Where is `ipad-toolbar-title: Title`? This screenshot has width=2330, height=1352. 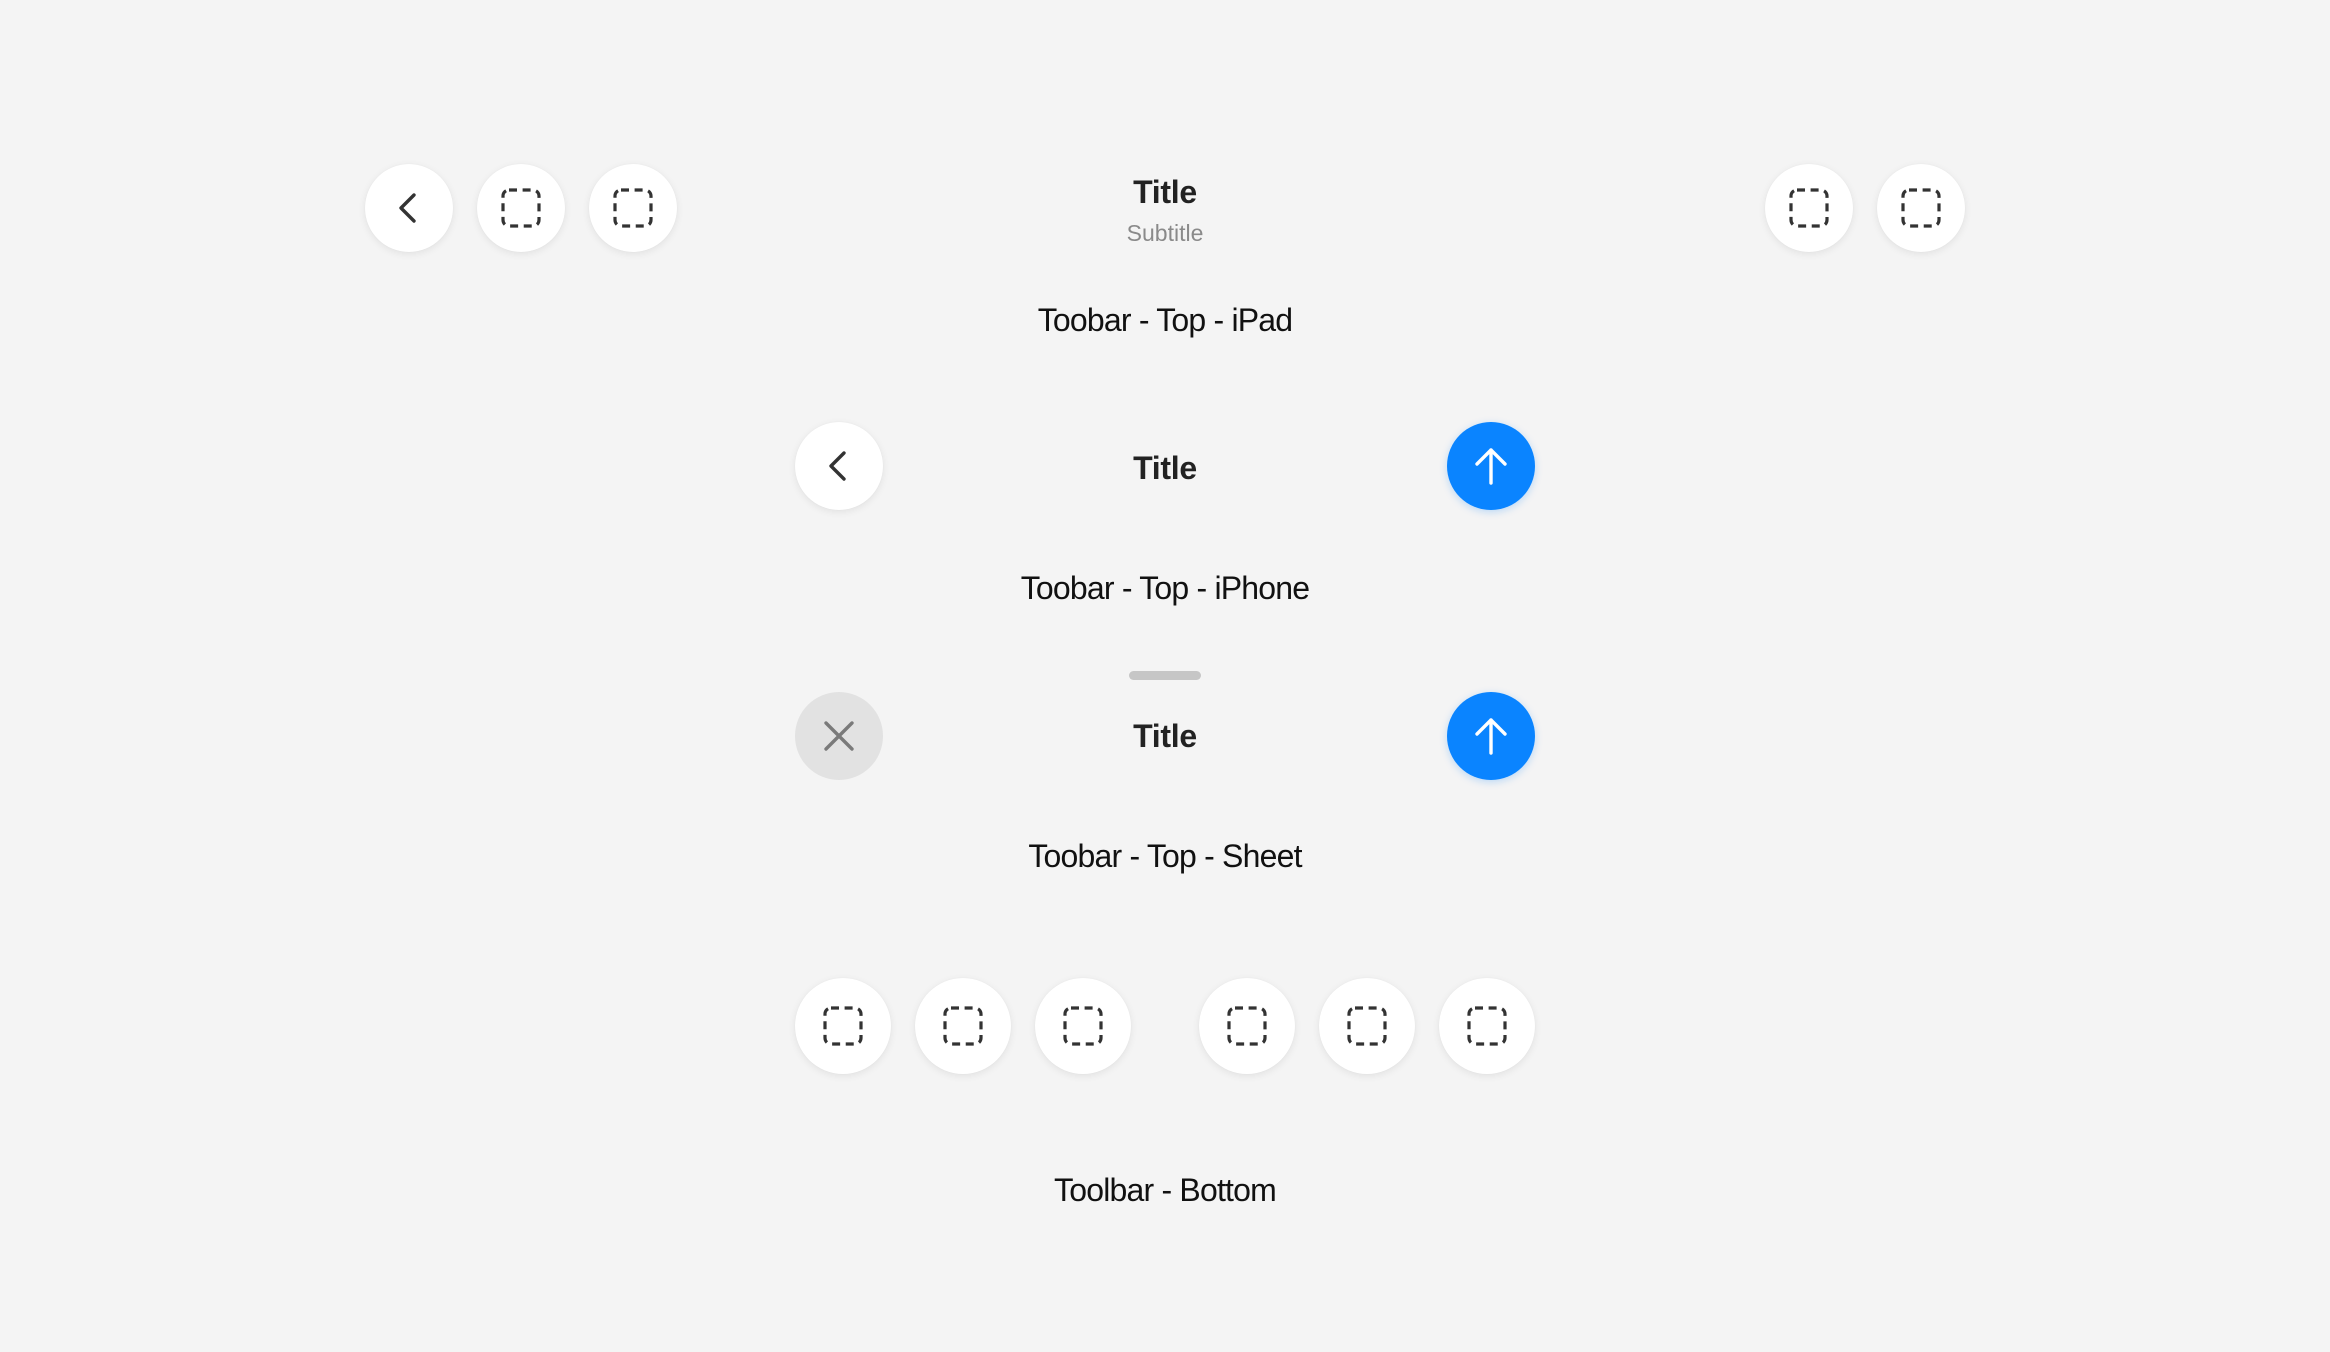
ipad-toolbar-title: Title is located at coordinates (1165, 192).